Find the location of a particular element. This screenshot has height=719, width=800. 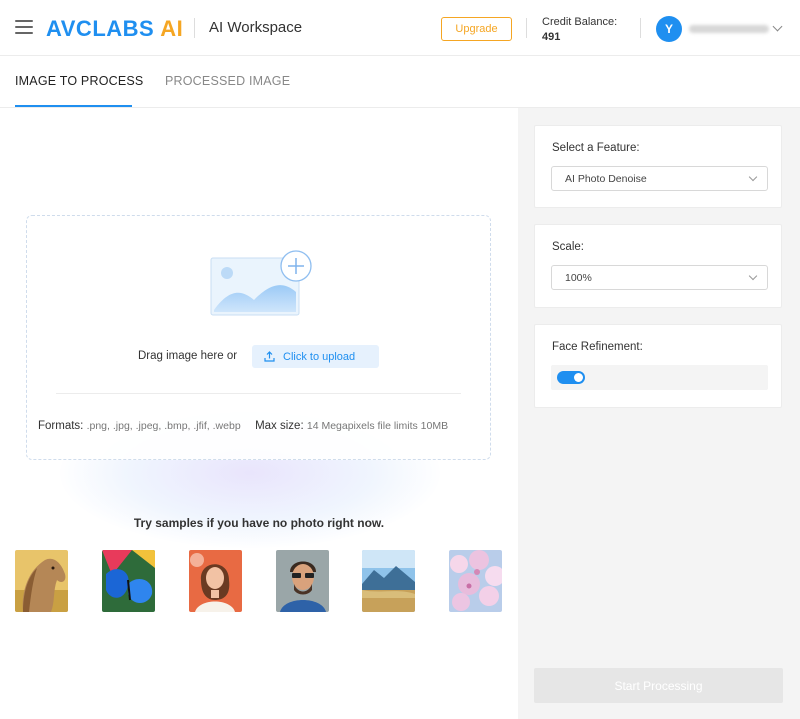

tab-processed-image: PROCESSED IMAGE is located at coordinates (227, 81).